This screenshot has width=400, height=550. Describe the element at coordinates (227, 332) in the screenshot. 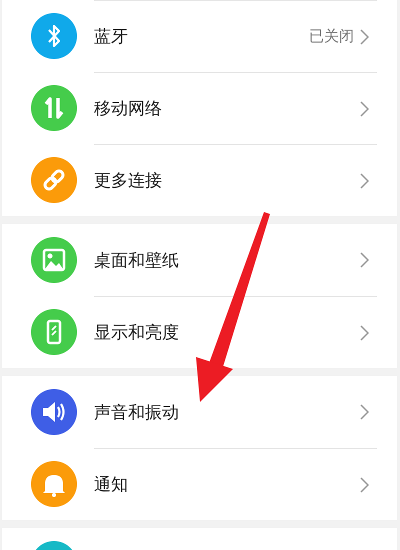

I see `setting-label: 显示和亮度` at that location.